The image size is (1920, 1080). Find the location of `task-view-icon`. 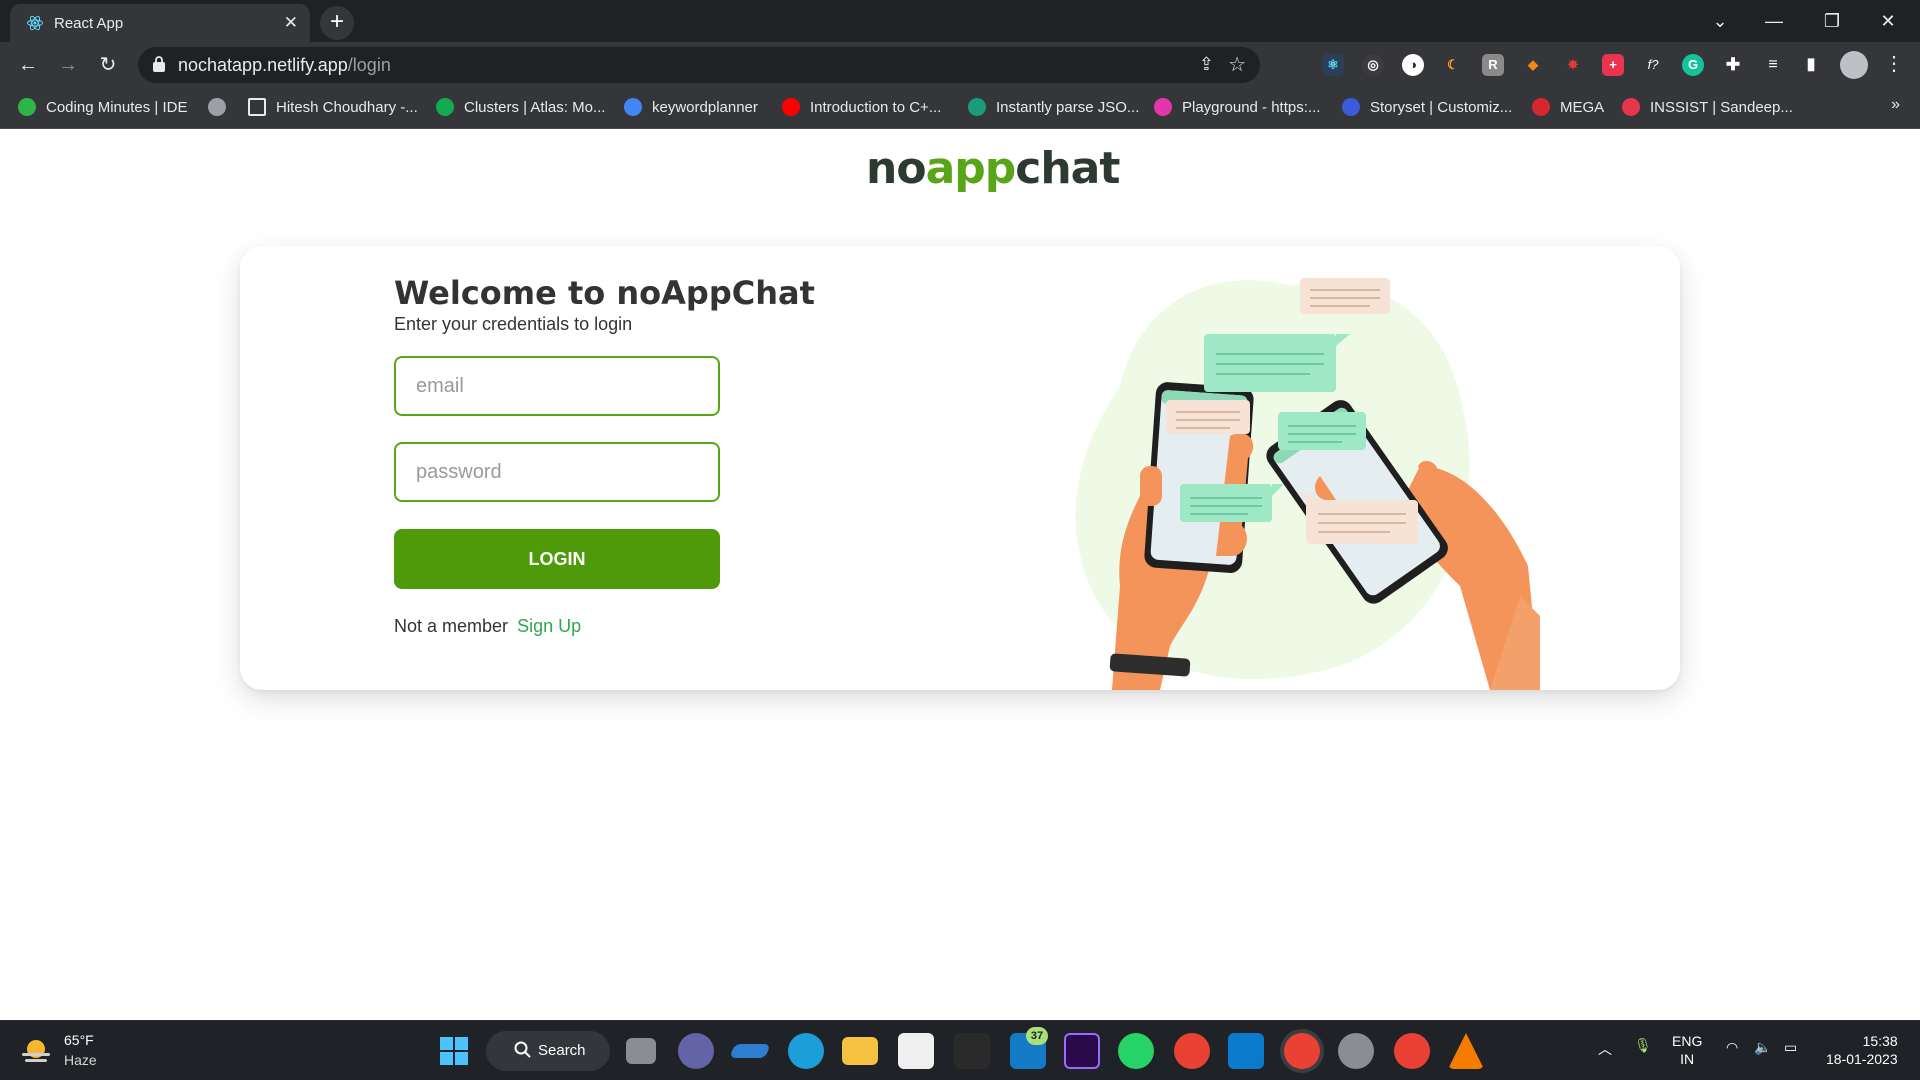

task-view-icon is located at coordinates (641, 1051).